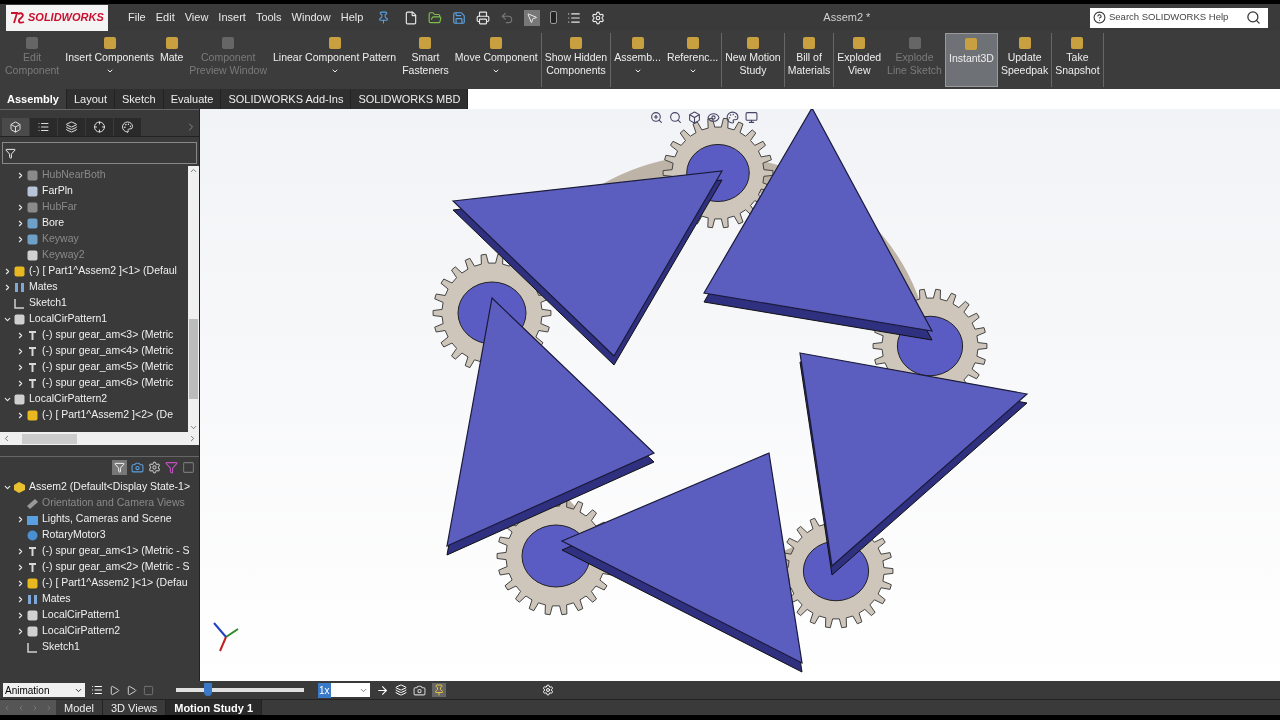 The width and height of the screenshot is (1280, 720). I want to click on autokey-icon, so click(439, 690).